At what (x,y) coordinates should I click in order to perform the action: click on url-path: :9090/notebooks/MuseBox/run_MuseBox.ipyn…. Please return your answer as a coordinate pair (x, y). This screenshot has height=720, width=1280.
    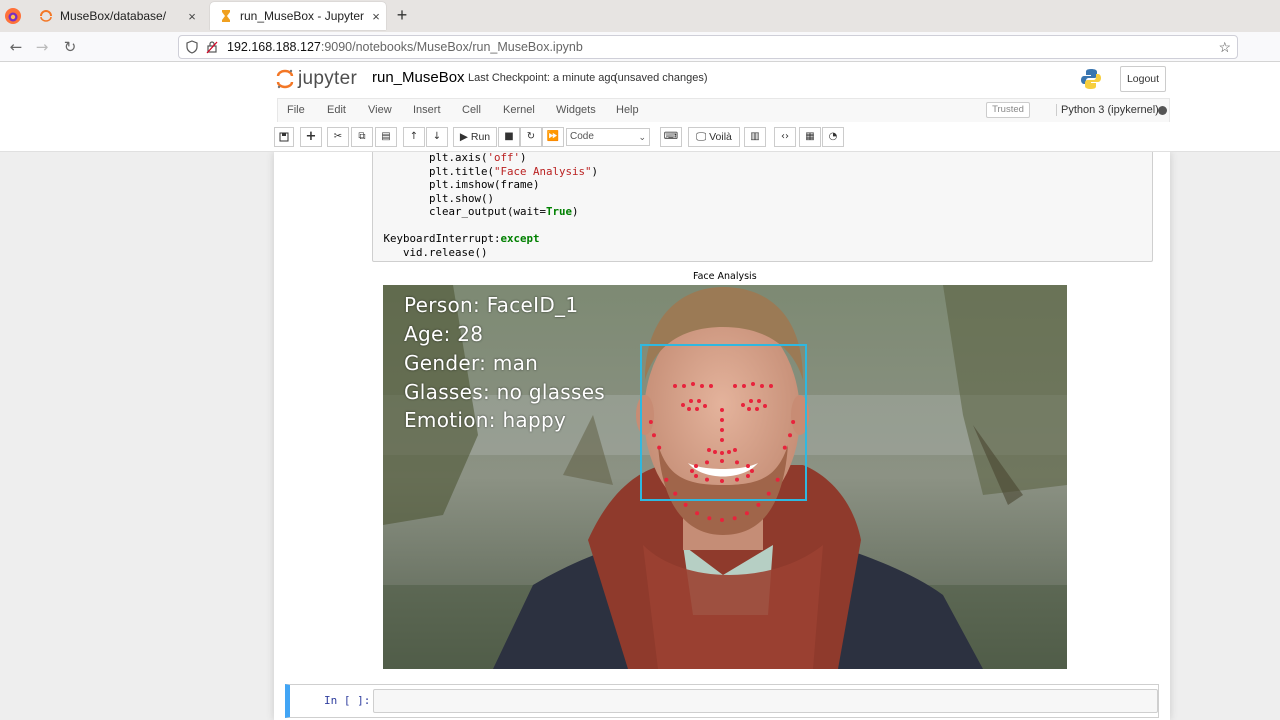
    Looking at the image, I should click on (451, 47).